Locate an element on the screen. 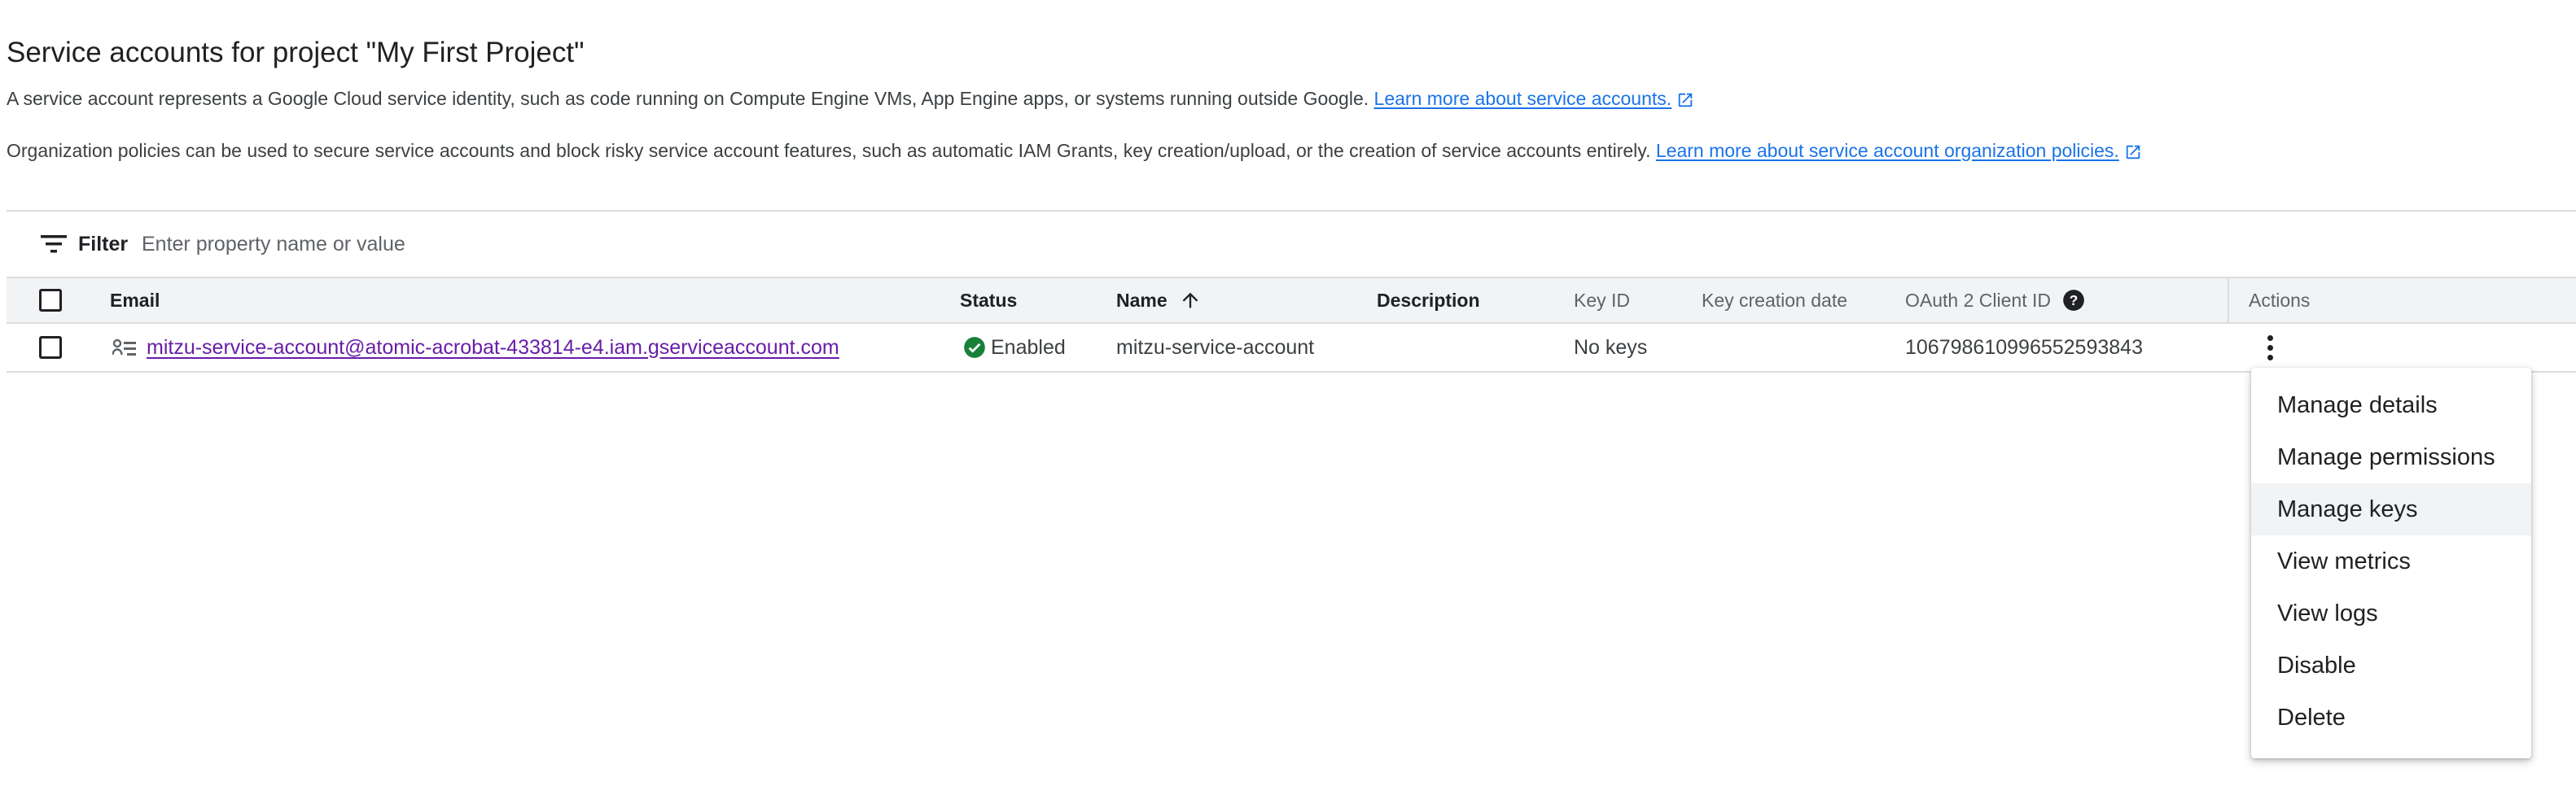 This screenshot has width=2576, height=786. name-cell: mitzu-service-account is located at coordinates (1215, 347).